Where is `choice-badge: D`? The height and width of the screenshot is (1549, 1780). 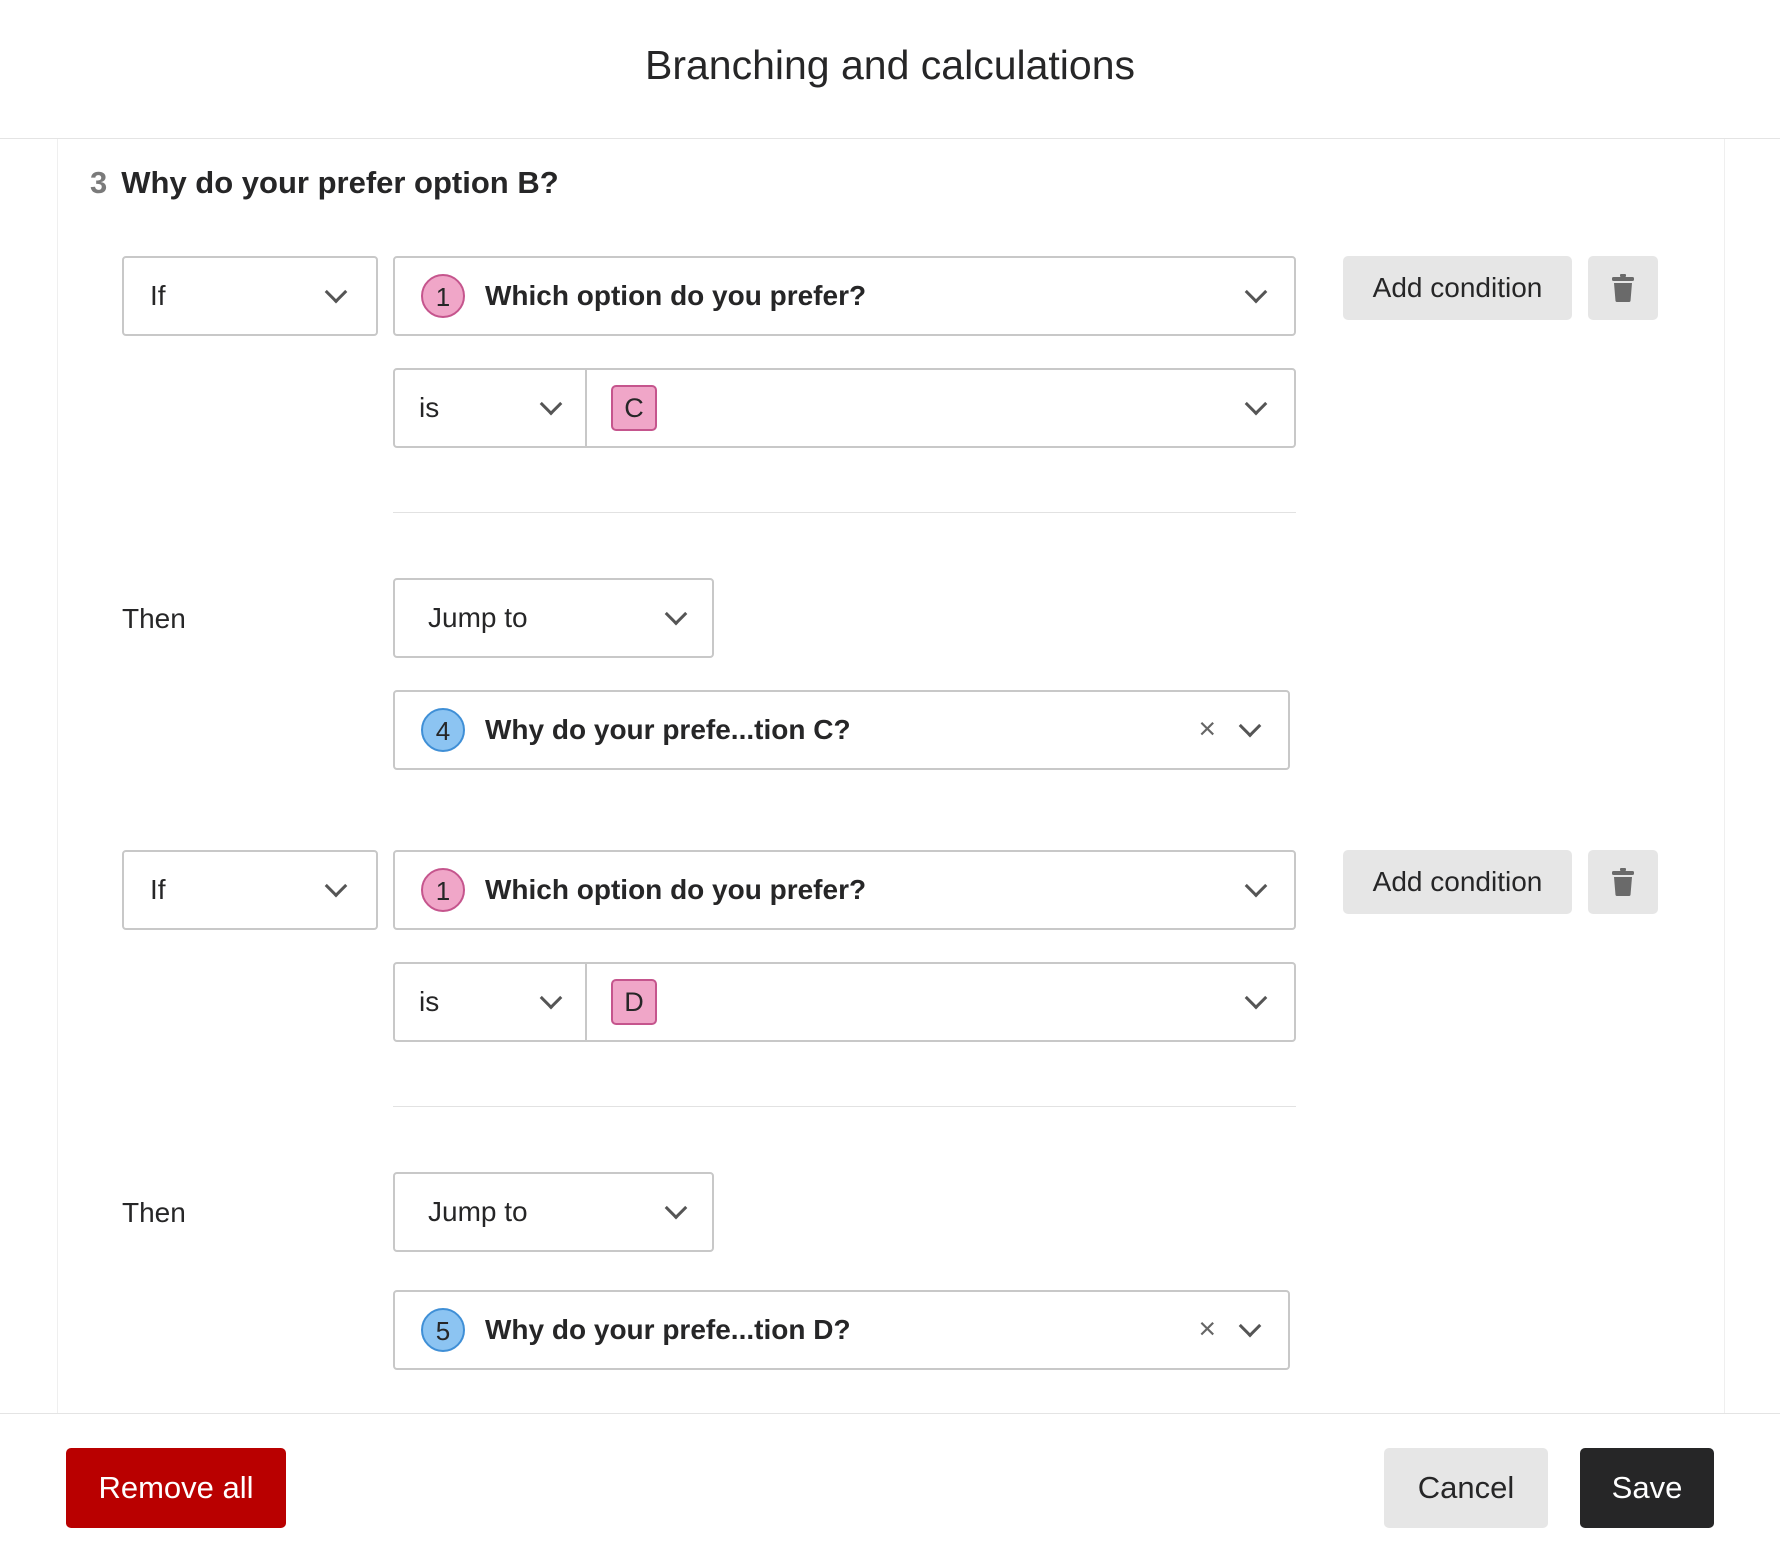 choice-badge: D is located at coordinates (634, 1002).